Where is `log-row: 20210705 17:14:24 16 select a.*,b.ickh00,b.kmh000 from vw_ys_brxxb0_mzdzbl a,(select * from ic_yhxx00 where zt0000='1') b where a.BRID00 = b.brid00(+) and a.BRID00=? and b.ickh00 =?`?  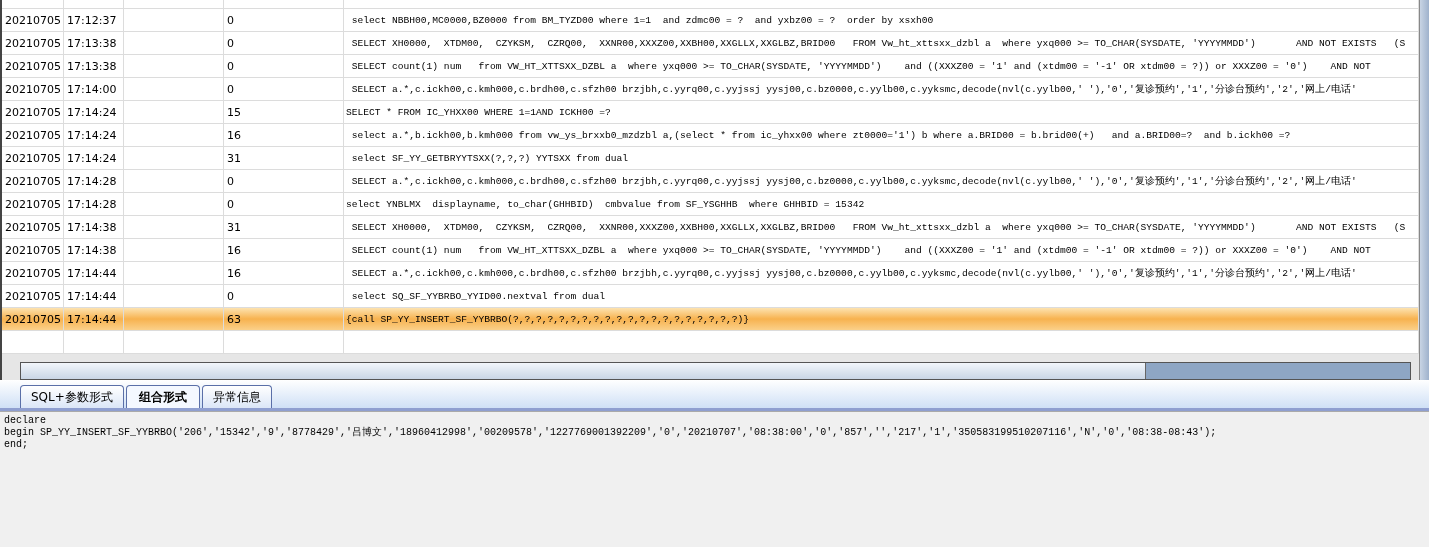
log-row: 20210705 17:14:24 16 select a.*,b.ickh00,b.kmh000 from vw_ys_brxxb0_mzdzbl a,(select * from ic_yhxx00 where zt0000='1') b where a.BRID00 = b.brid00(+) and a.BRID00=? and b.ickh00 =? is located at coordinates (710, 135).